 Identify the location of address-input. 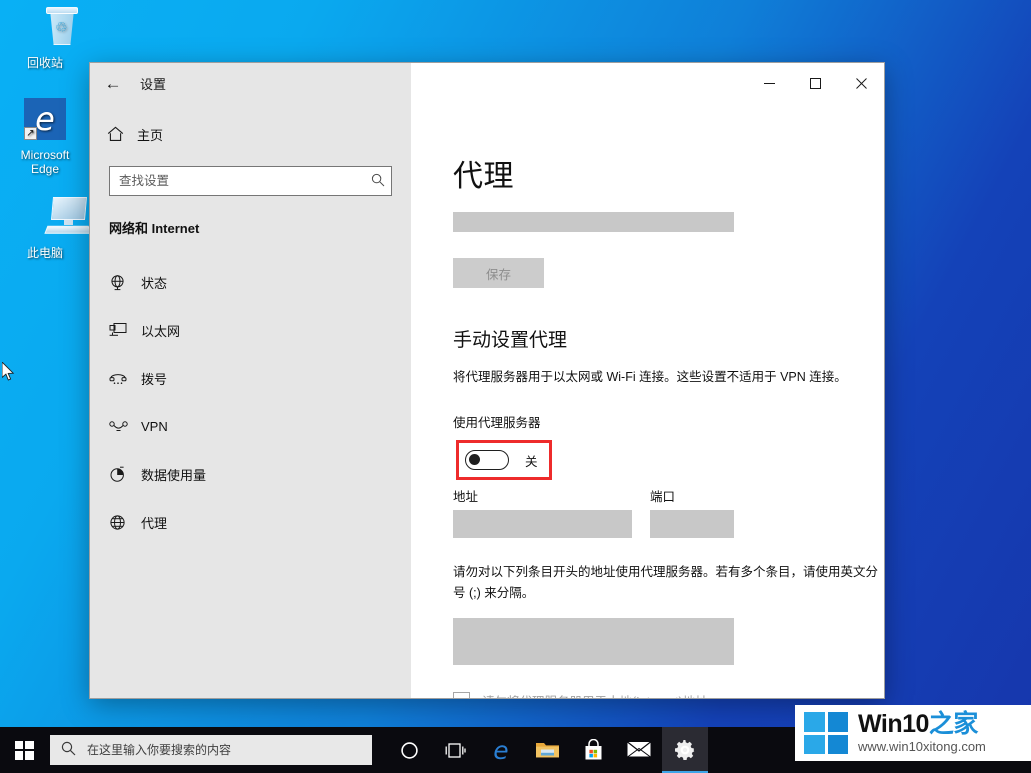
(542, 524).